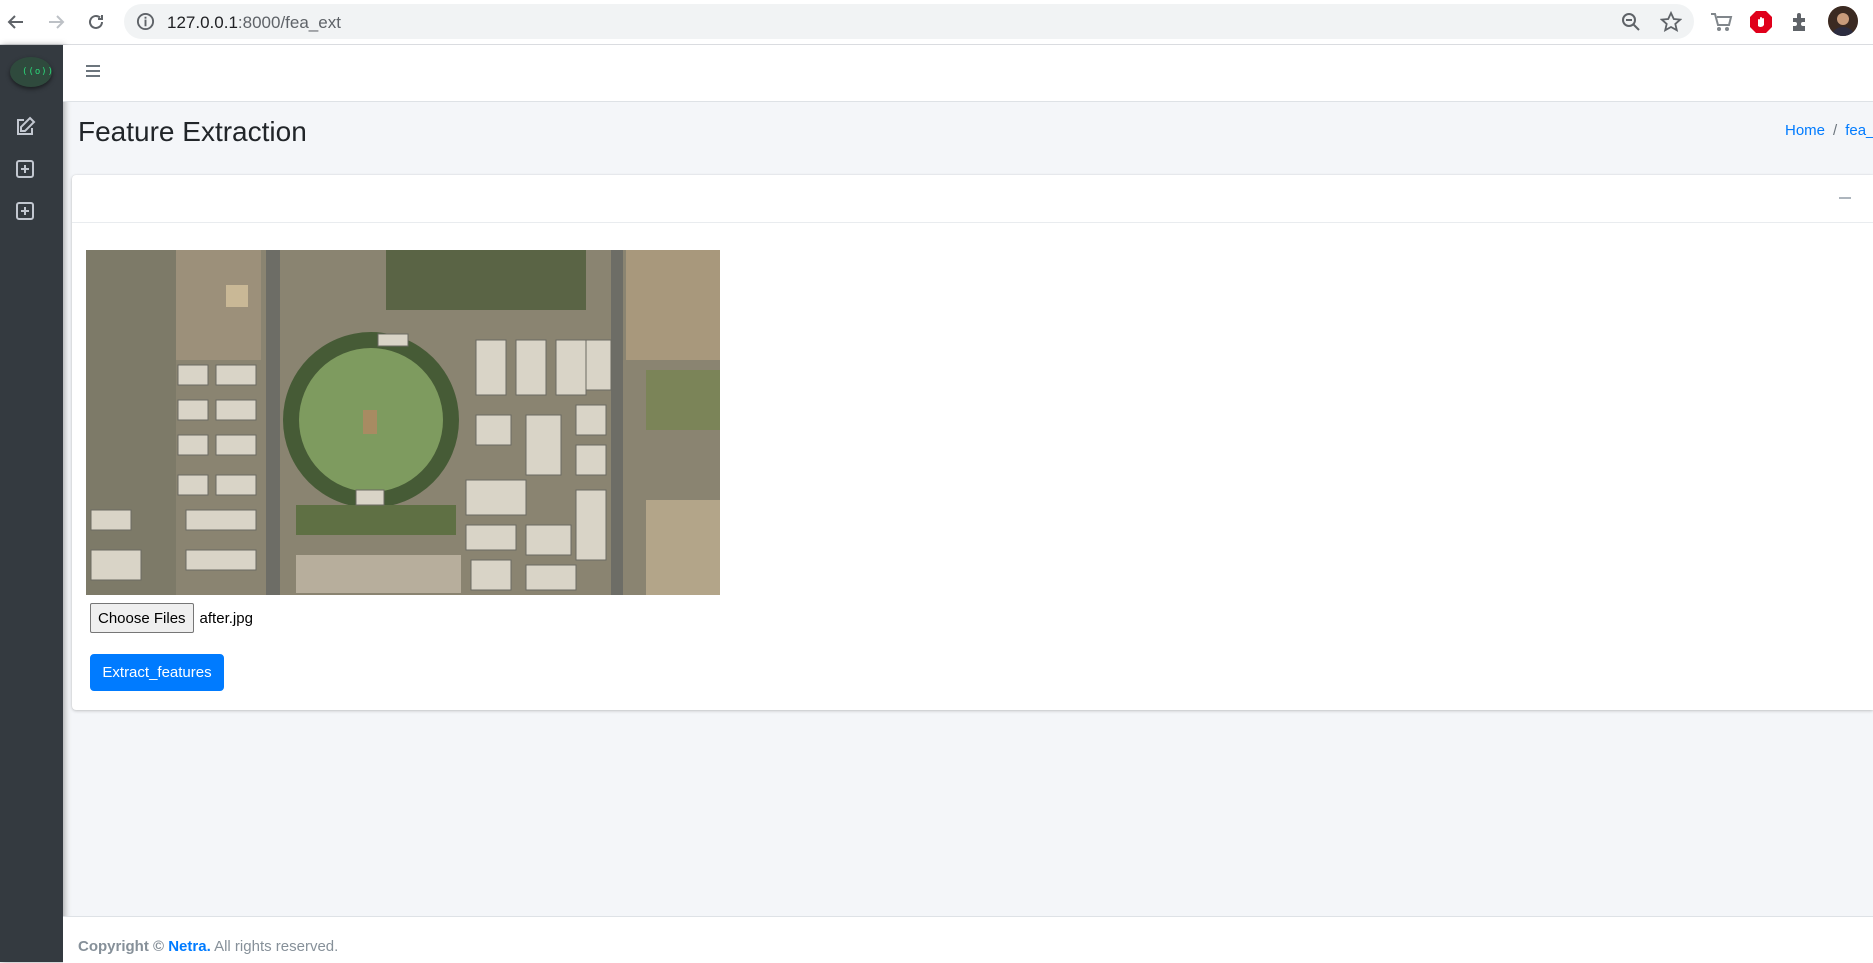 Image resolution: width=1873 pixels, height=963 pixels. I want to click on profile-avatar, so click(1843, 21).